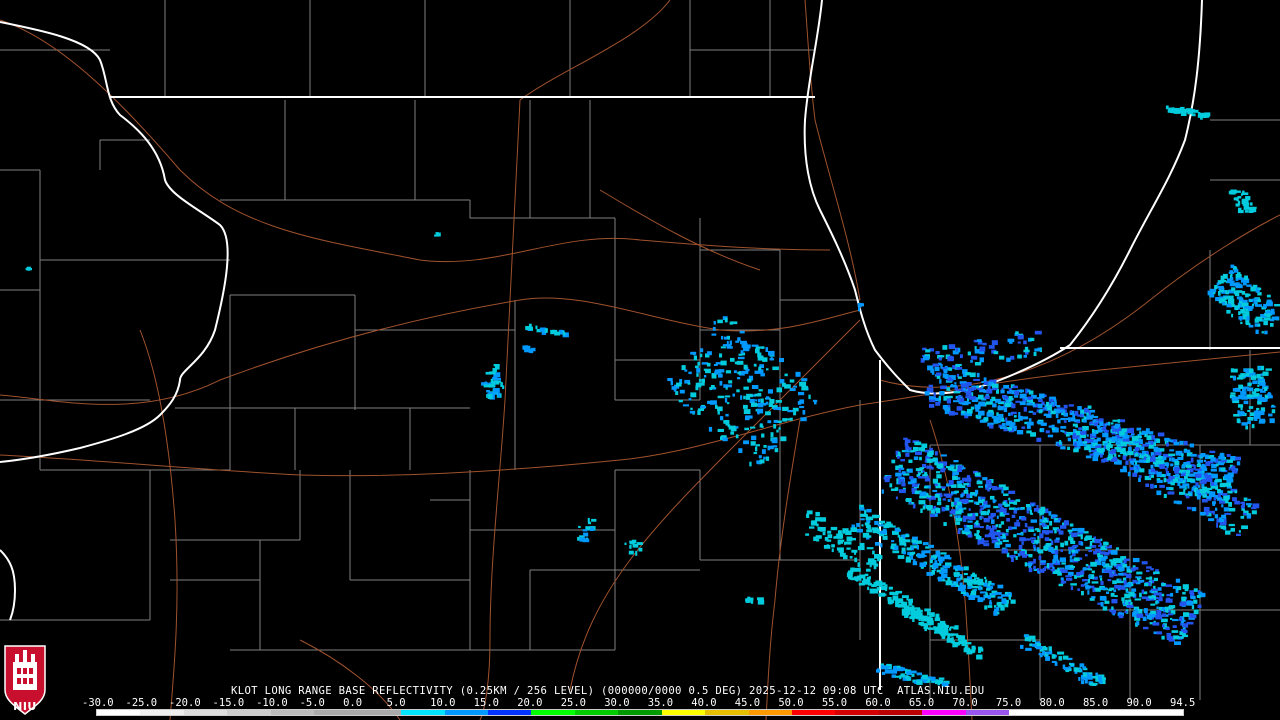  I want to click on reflectivity-colorbar, so click(640, 712).